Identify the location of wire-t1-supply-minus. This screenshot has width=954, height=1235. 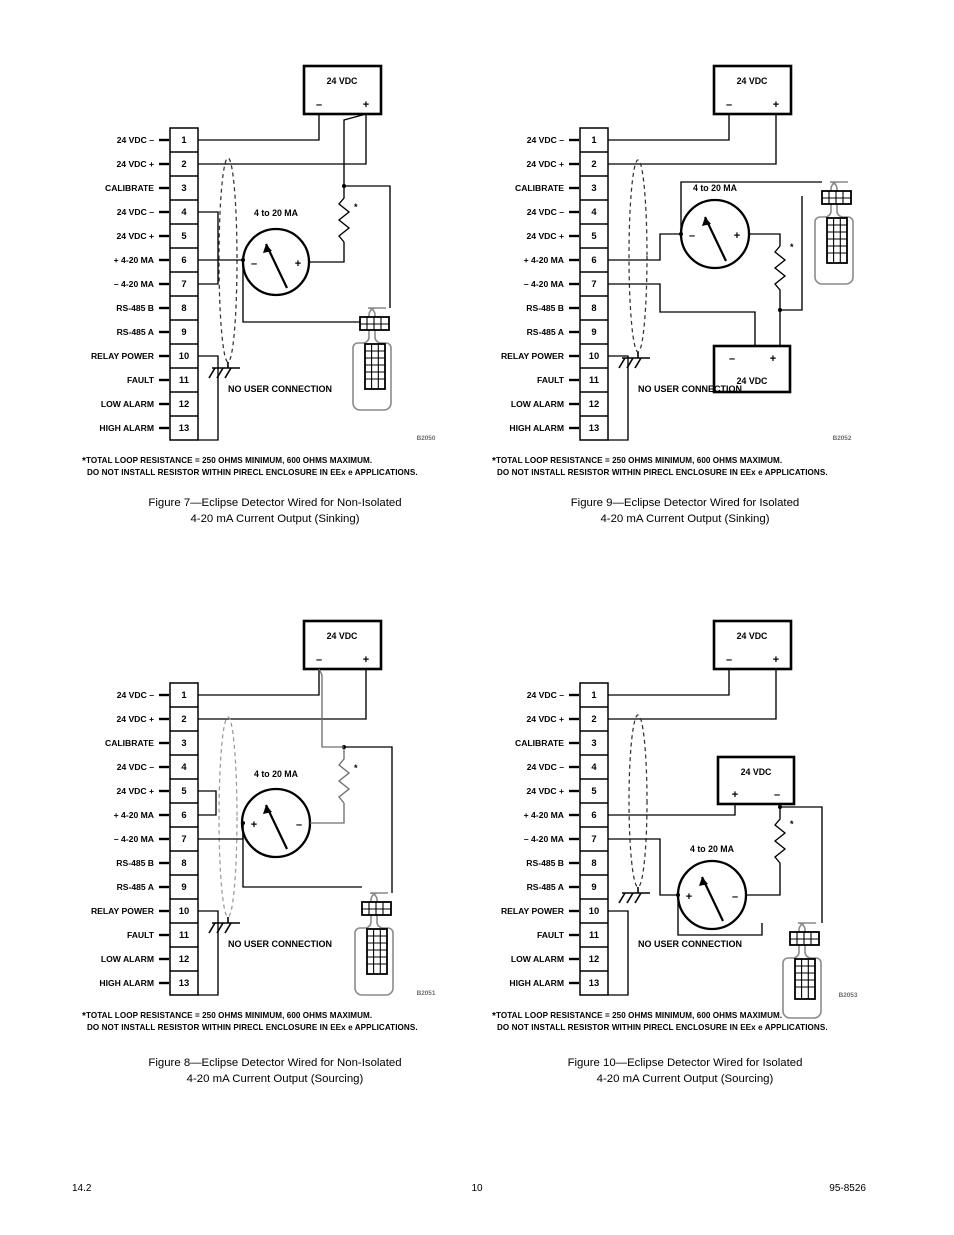
(669, 127).